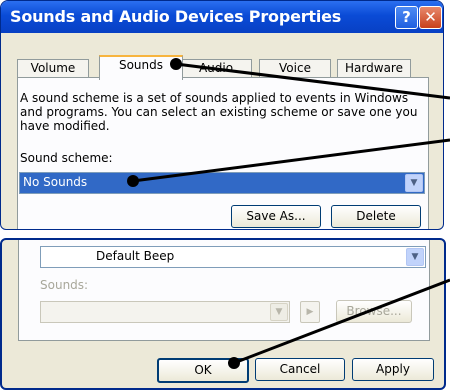 The width and height of the screenshot is (450, 391). Describe the element at coordinates (312, 81) in the screenshot. I see `callout-line-tab` at that location.